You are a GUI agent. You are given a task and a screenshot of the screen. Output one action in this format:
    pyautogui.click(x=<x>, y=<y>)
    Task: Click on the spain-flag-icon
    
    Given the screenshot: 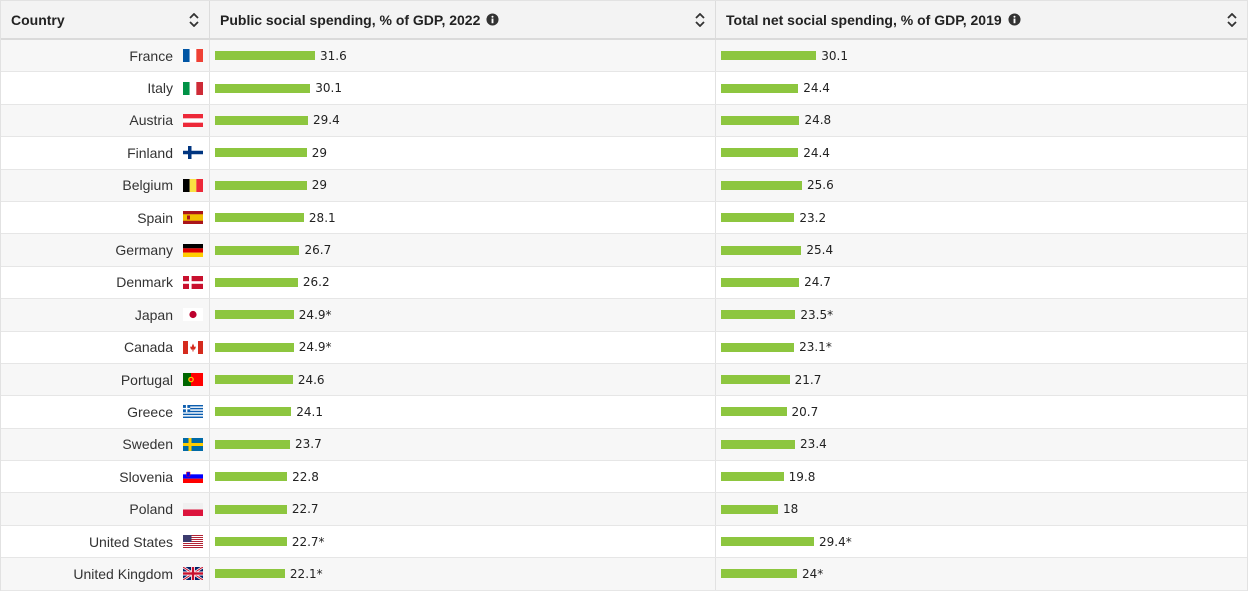 What is the action you would take?
    pyautogui.click(x=193, y=218)
    